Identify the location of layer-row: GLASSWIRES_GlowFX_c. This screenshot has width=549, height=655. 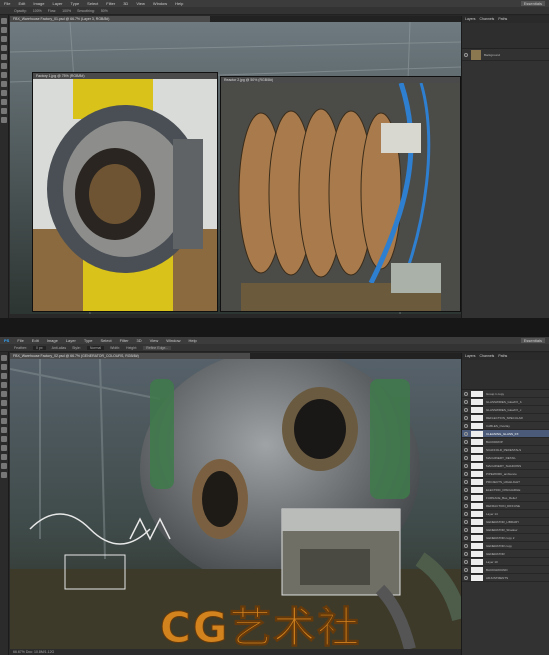
(505, 410).